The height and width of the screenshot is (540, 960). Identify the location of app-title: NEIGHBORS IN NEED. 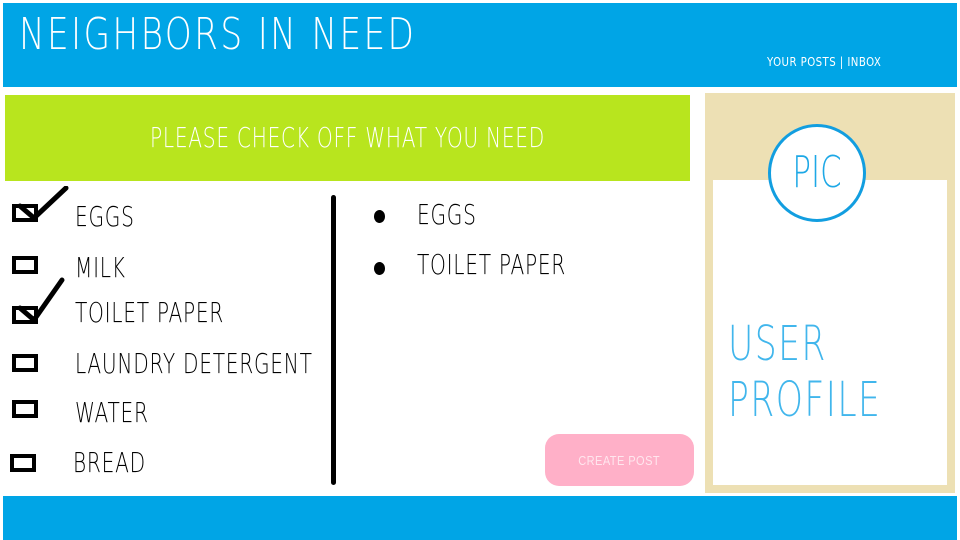
(218, 34).